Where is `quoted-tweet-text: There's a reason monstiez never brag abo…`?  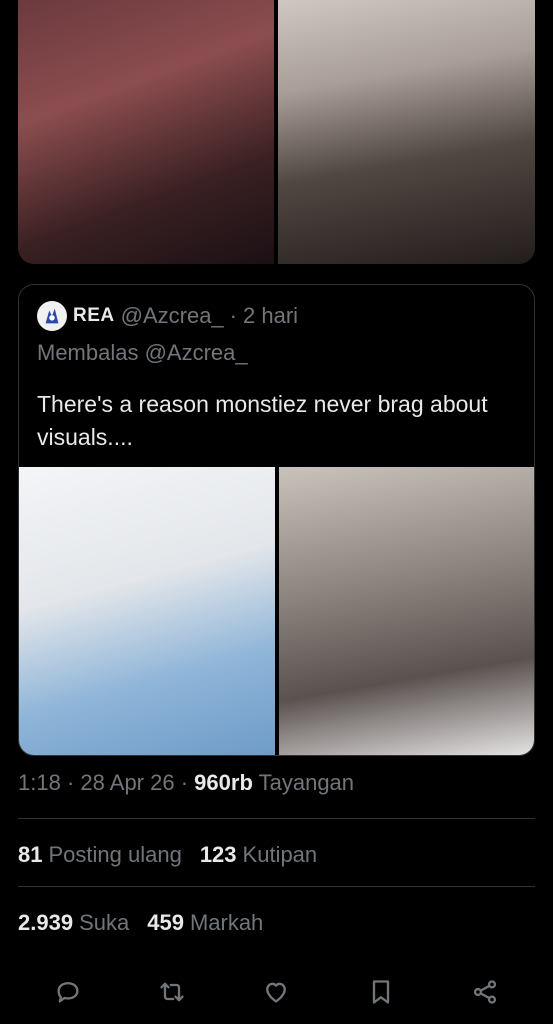 quoted-tweet-text: There's a reason monstiez never brag abo… is located at coordinates (262, 420).